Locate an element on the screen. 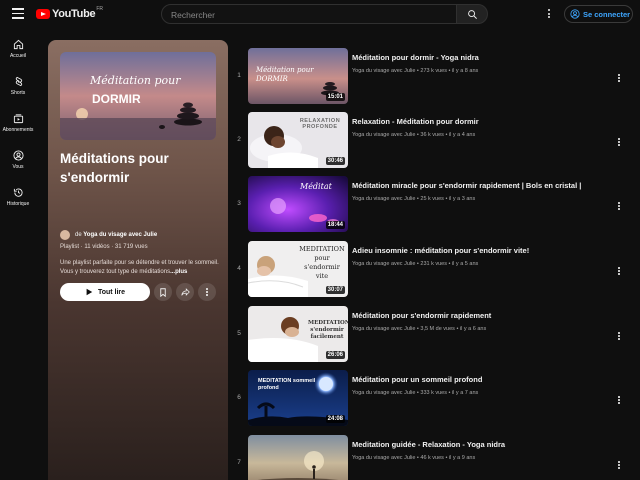 This screenshot has width=640, height=480. home-icon is located at coordinates (18, 44).